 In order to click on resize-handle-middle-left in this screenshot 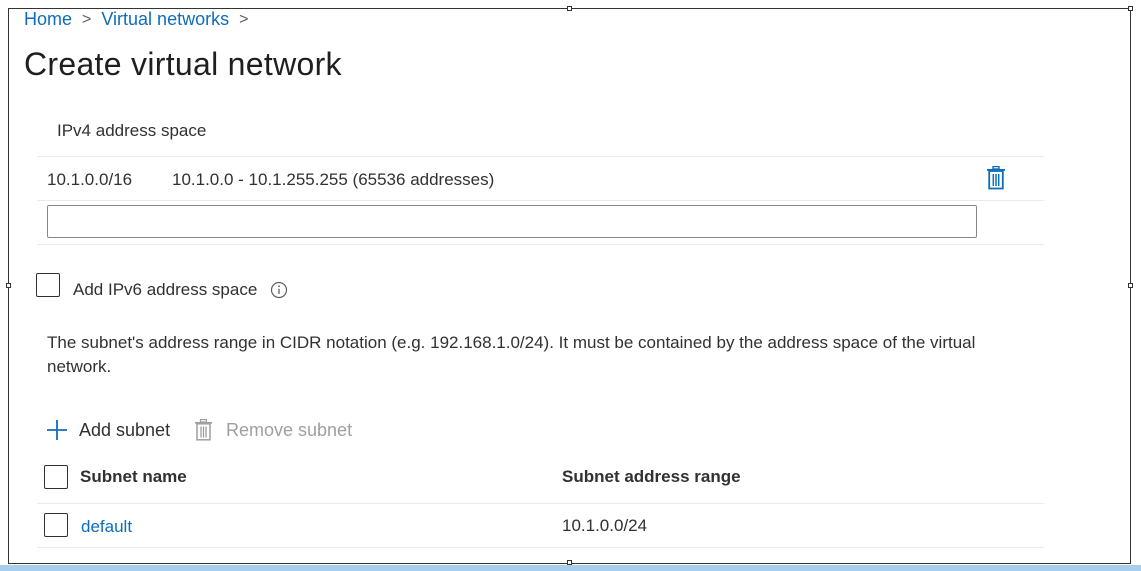, I will do `click(8, 285)`.